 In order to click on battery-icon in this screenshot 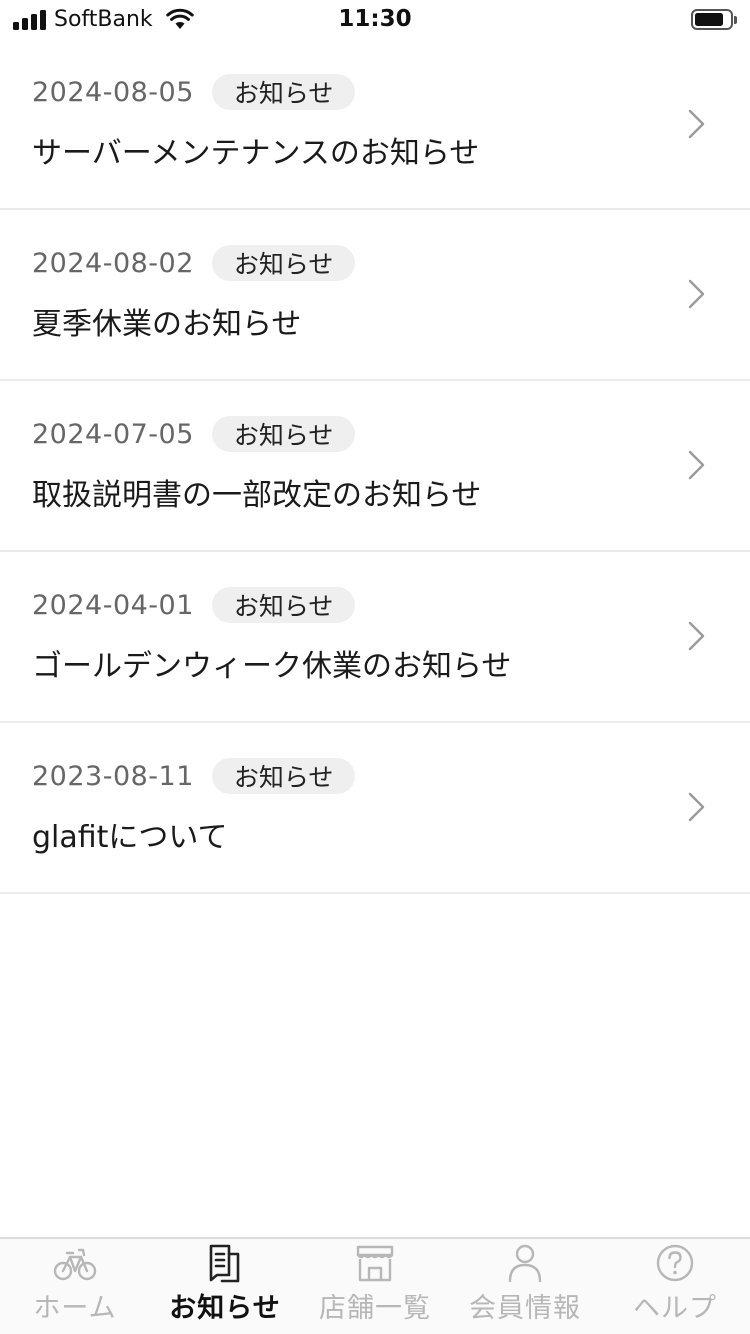, I will do `click(714, 20)`.